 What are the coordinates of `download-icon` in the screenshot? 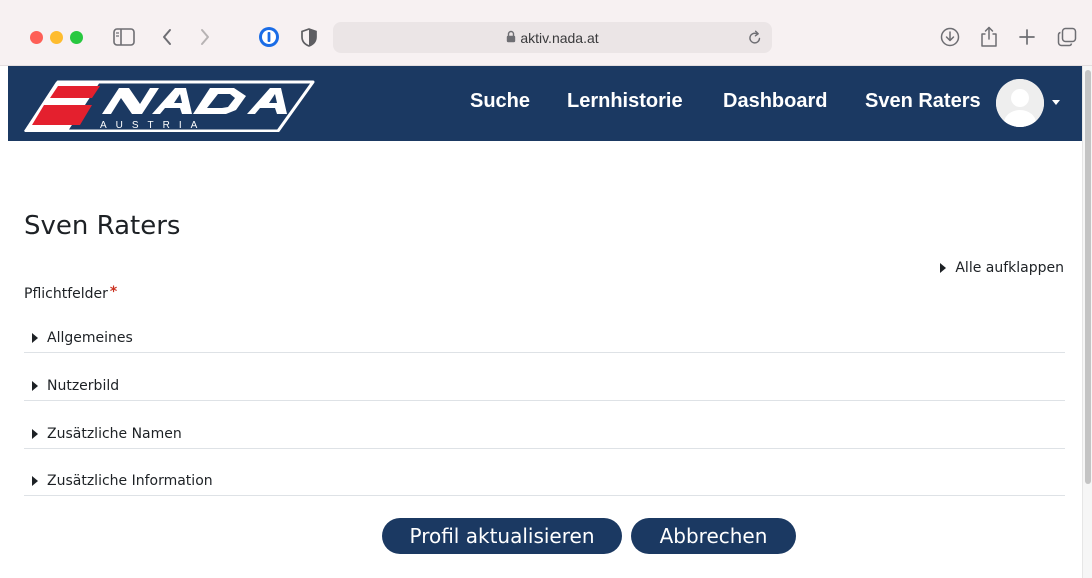 It's located at (950, 37).